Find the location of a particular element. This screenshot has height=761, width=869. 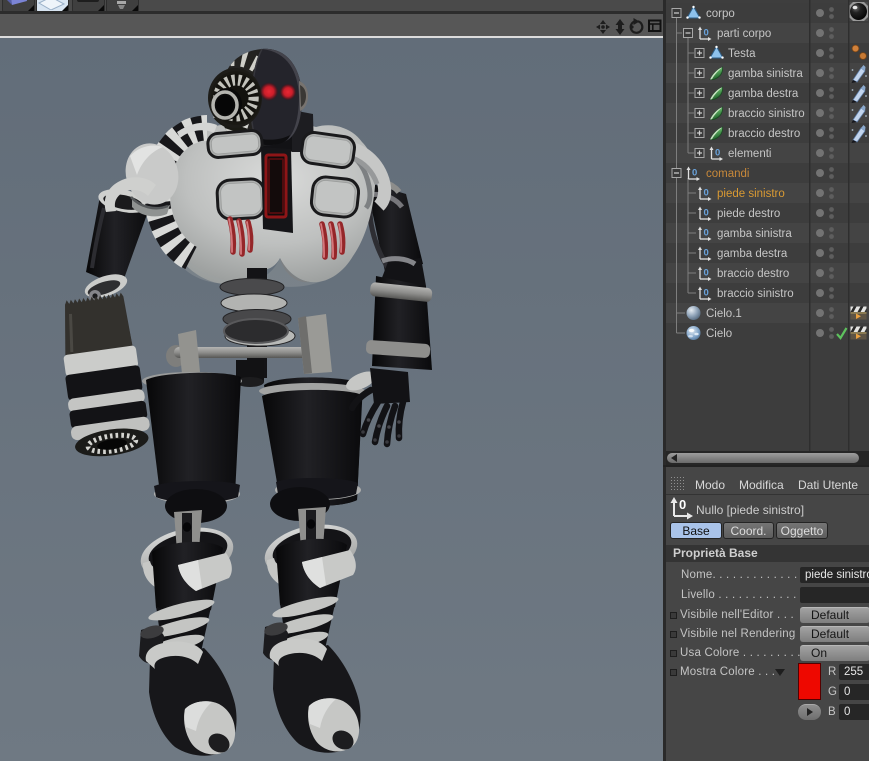

svg-text: corpo is located at coordinates (720, 14).